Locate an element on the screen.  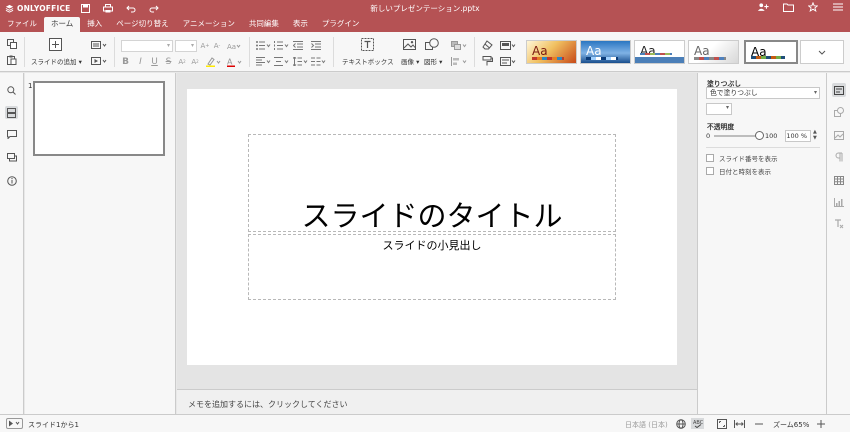
paste-icon is located at coordinates (12, 60).